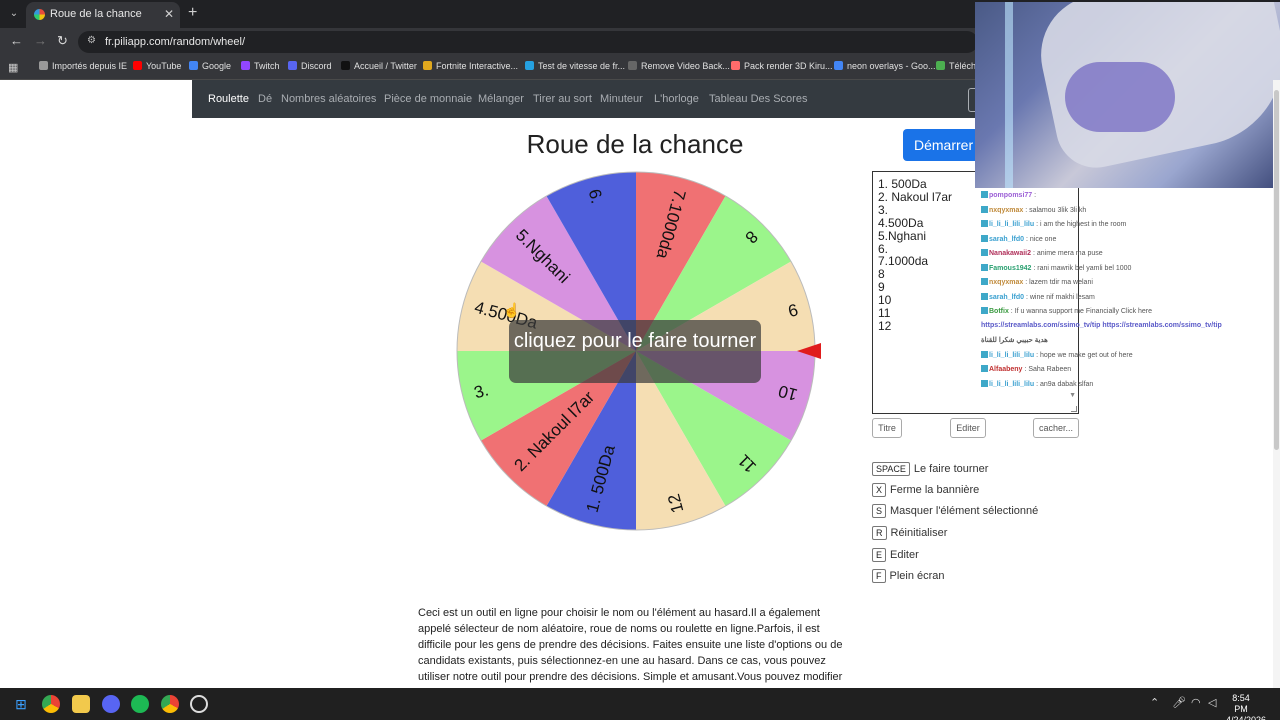 This screenshot has width=1280, height=726. What do you see at coordinates (895, 555) in the screenshot?
I see `hotkey-item: E Editer` at bounding box center [895, 555].